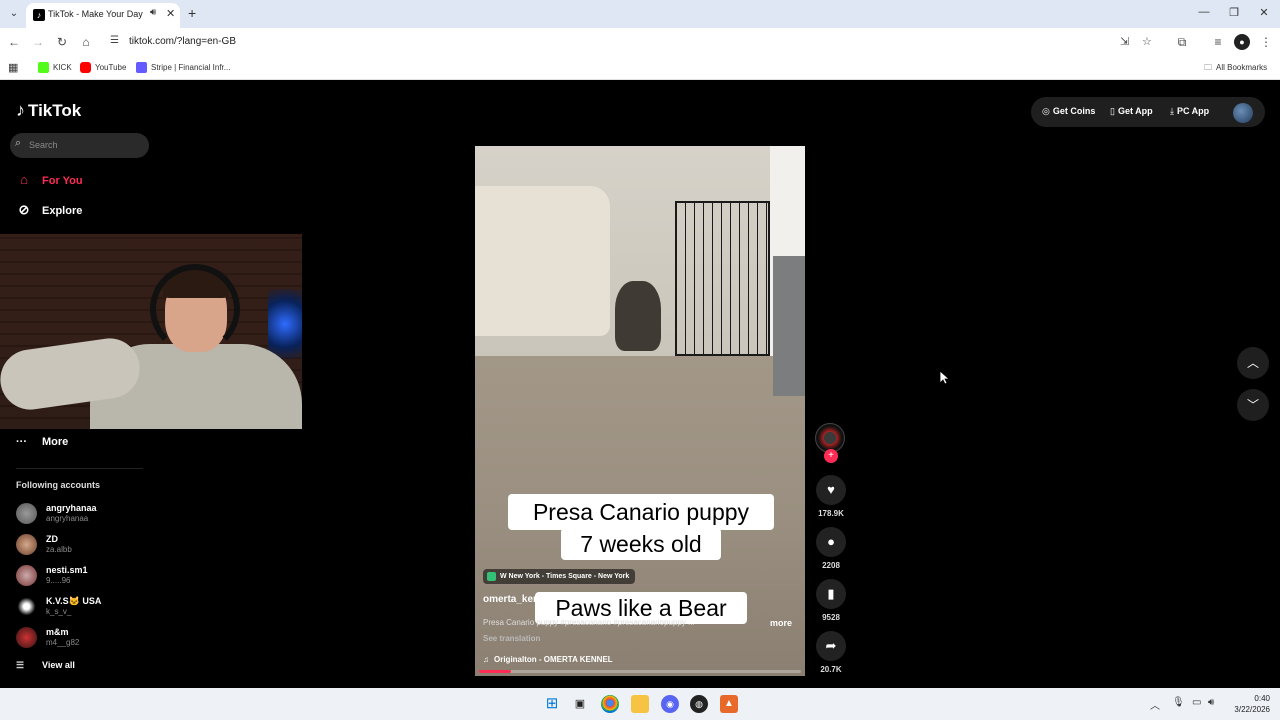  Describe the element at coordinates (491, 576) in the screenshot. I see `location-icon` at that location.